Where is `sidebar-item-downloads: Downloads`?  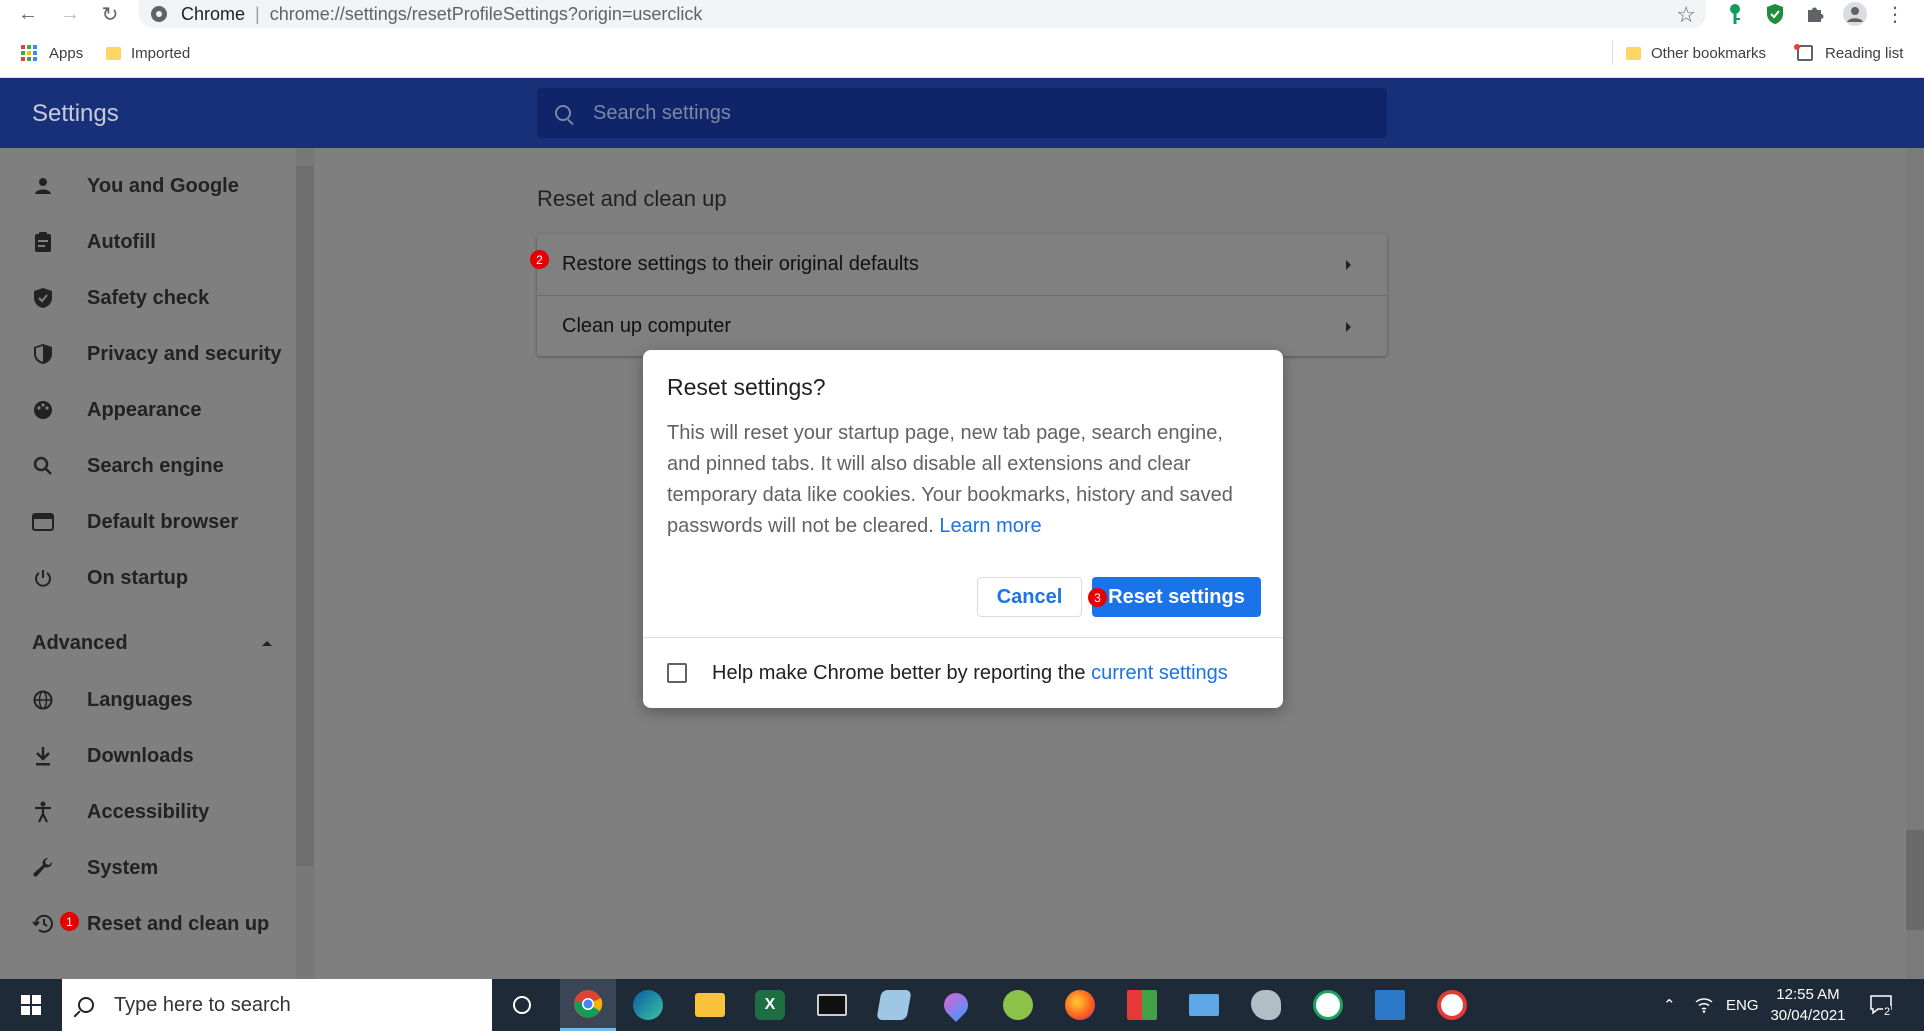
sidebar-item-downloads: Downloads is located at coordinates (112, 756).